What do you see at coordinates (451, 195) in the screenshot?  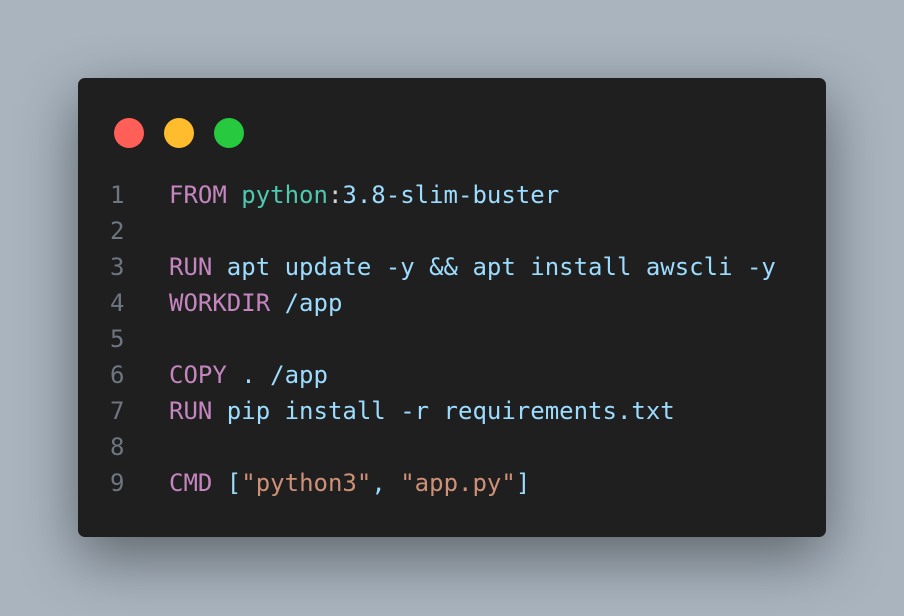 I see `code-token: 3.8-slim-buster` at bounding box center [451, 195].